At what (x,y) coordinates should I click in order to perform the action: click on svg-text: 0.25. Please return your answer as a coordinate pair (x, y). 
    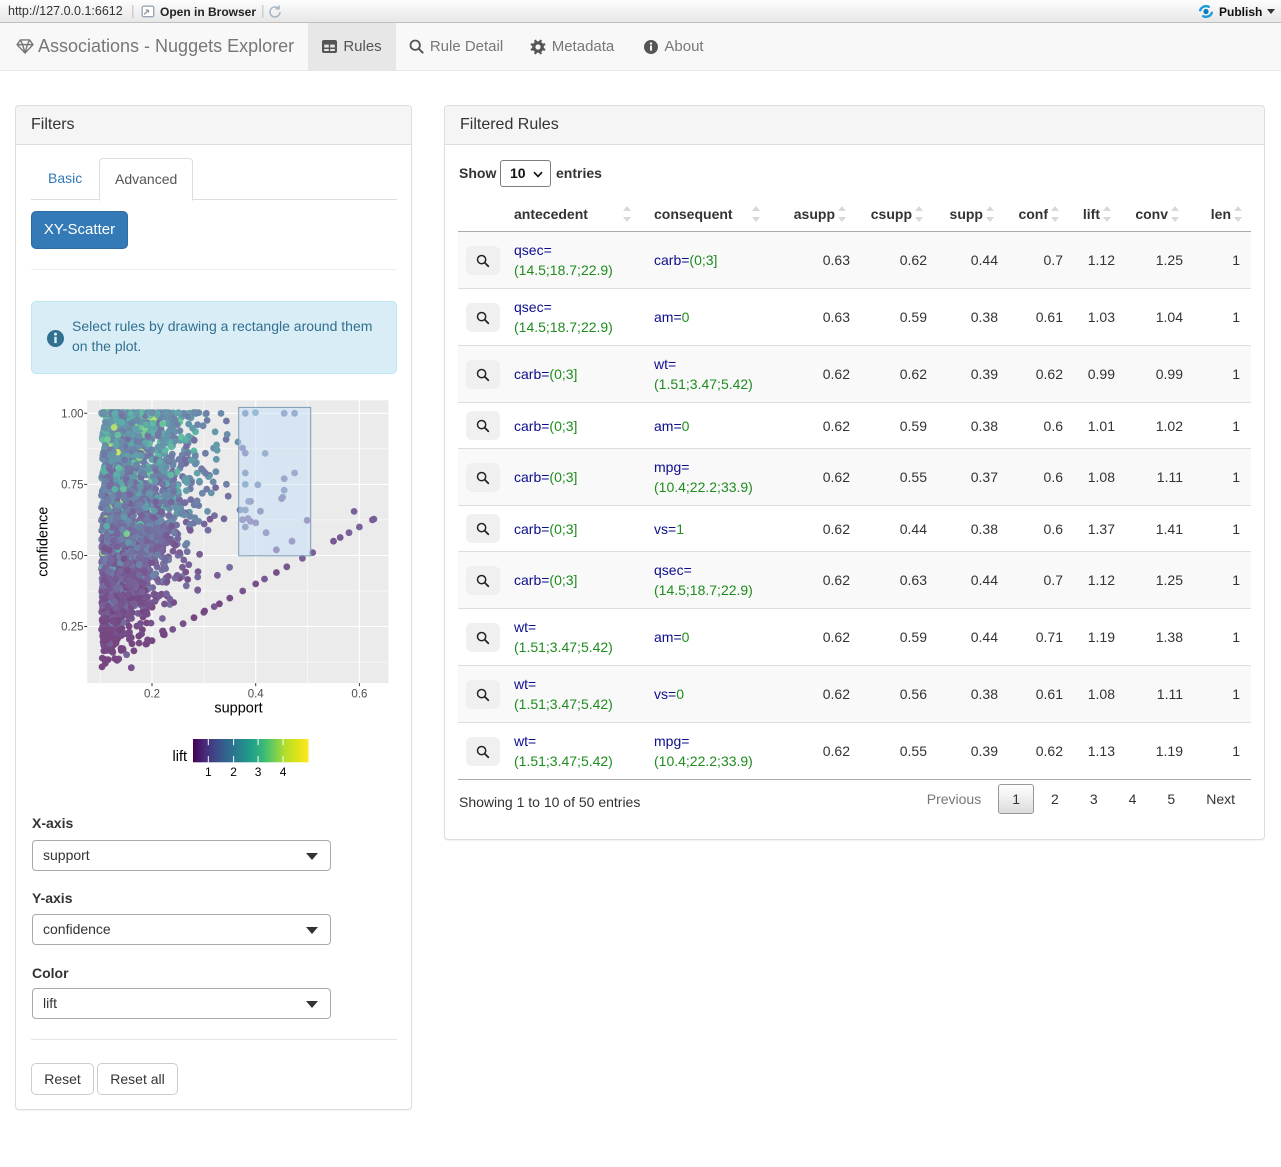
    Looking at the image, I should click on (72, 628).